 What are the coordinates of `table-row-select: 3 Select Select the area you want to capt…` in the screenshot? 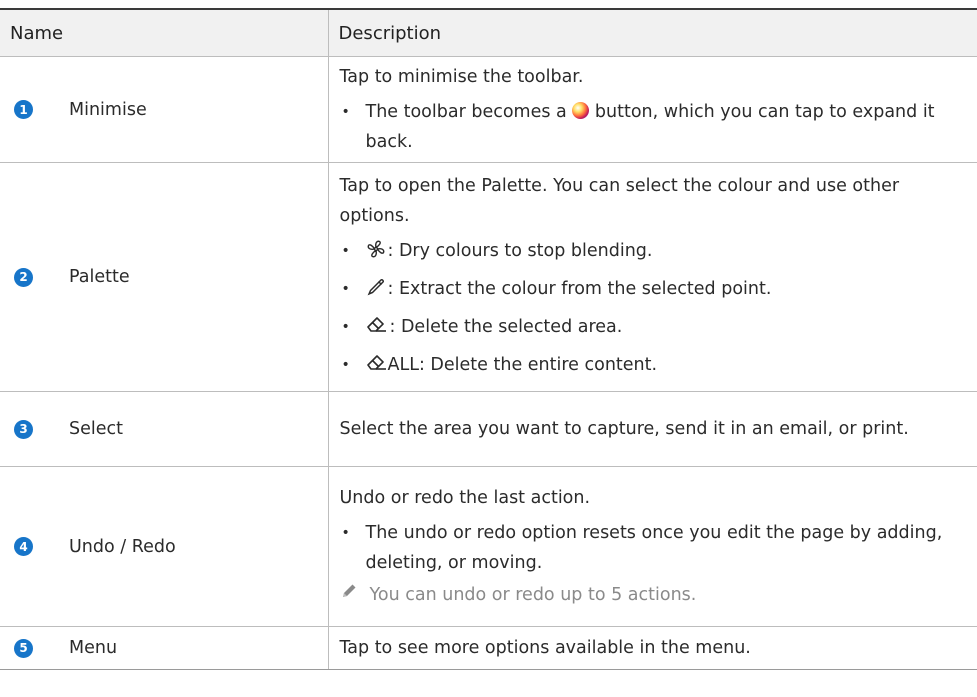 It's located at (488, 429).